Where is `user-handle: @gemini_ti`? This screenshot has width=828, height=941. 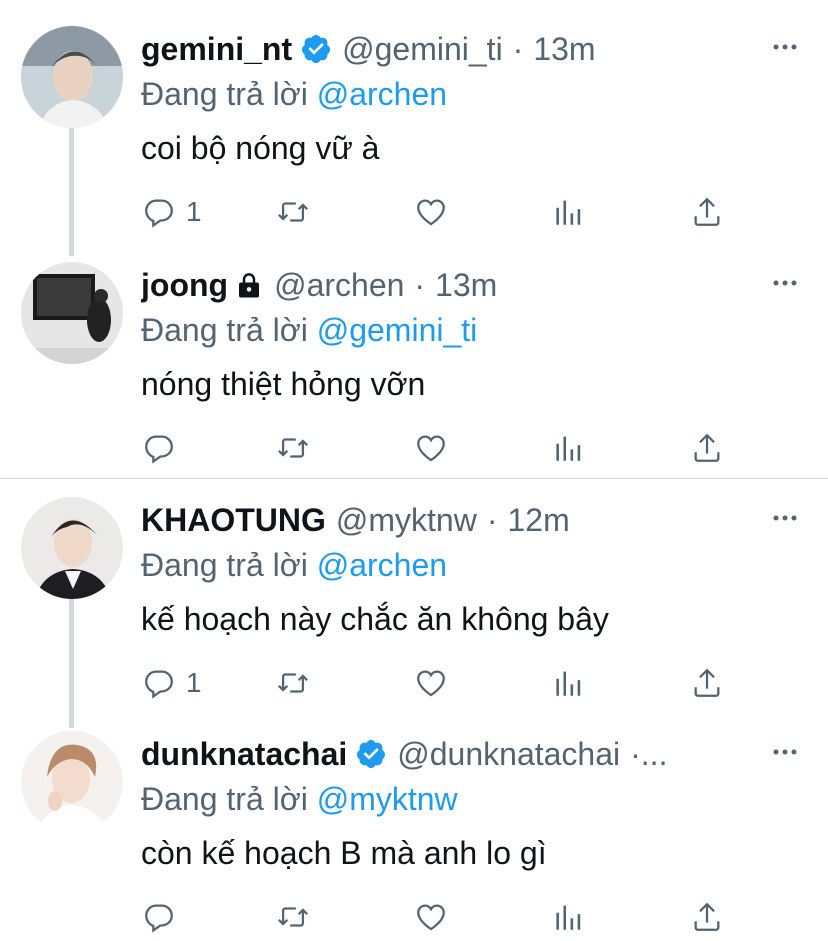
user-handle: @gemini_ti is located at coordinates (422, 49).